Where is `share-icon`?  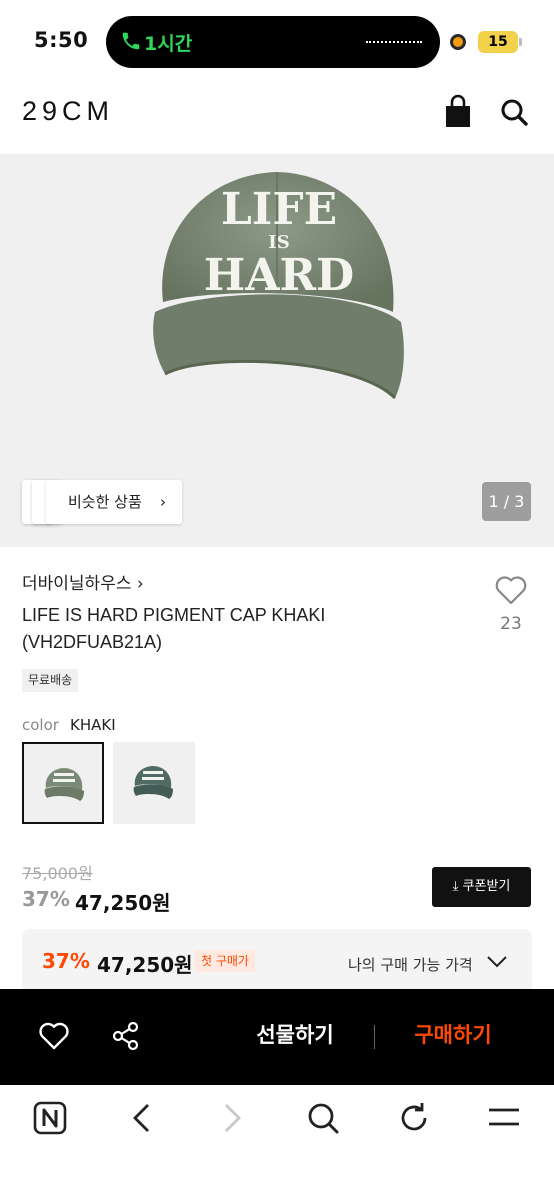
share-icon is located at coordinates (126, 1036).